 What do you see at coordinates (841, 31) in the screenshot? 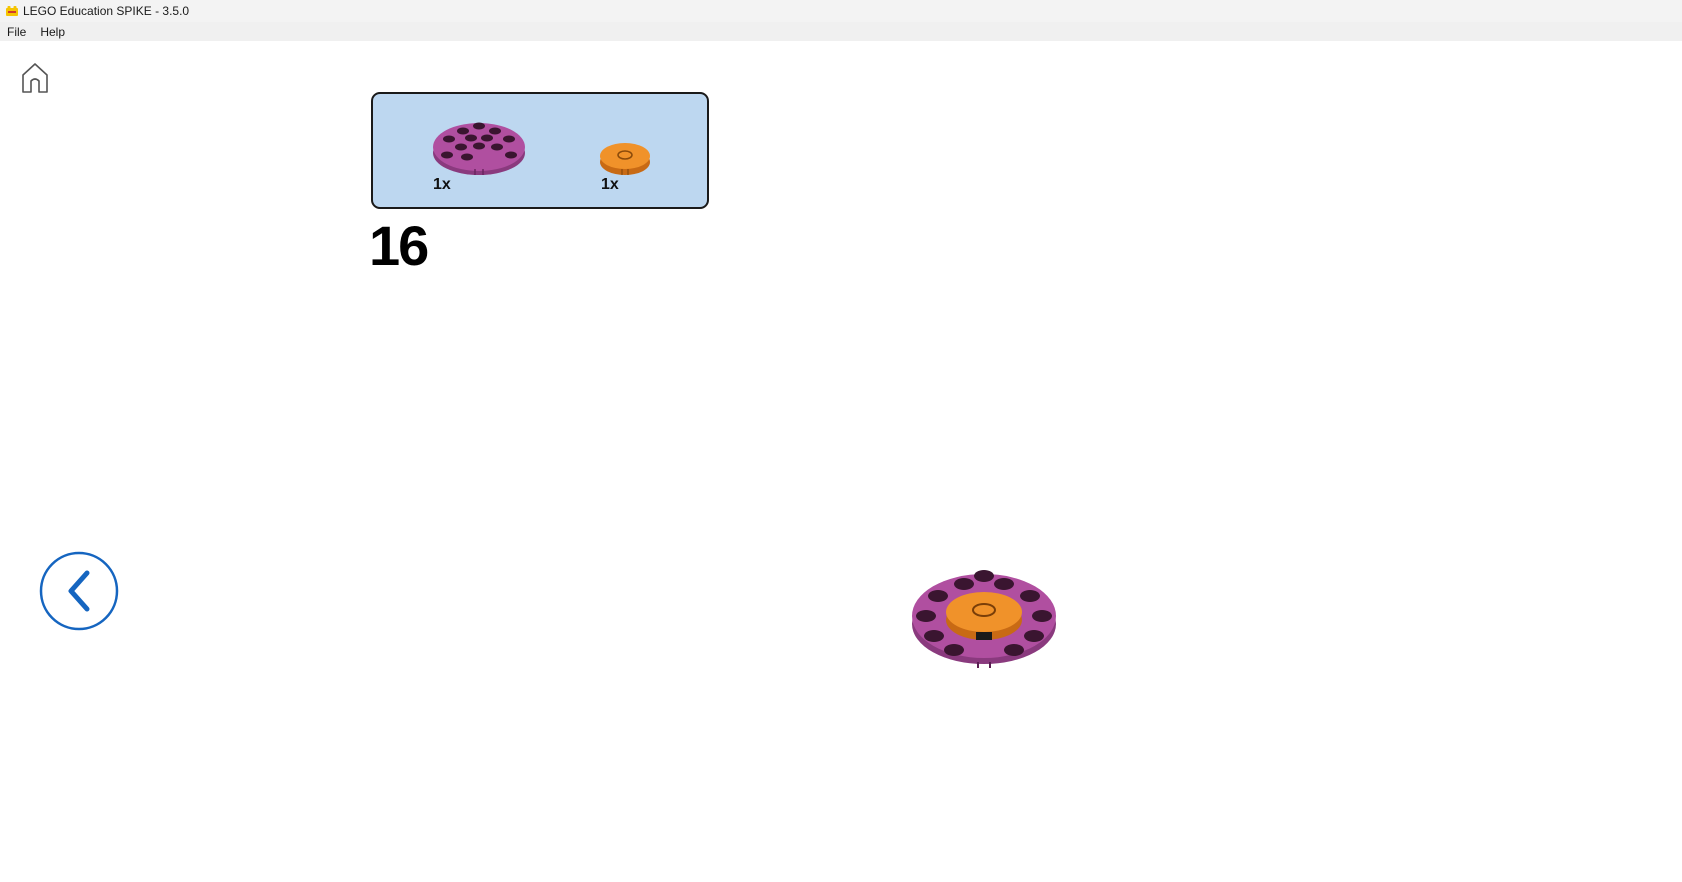
I see `menu-bar: File Help` at bounding box center [841, 31].